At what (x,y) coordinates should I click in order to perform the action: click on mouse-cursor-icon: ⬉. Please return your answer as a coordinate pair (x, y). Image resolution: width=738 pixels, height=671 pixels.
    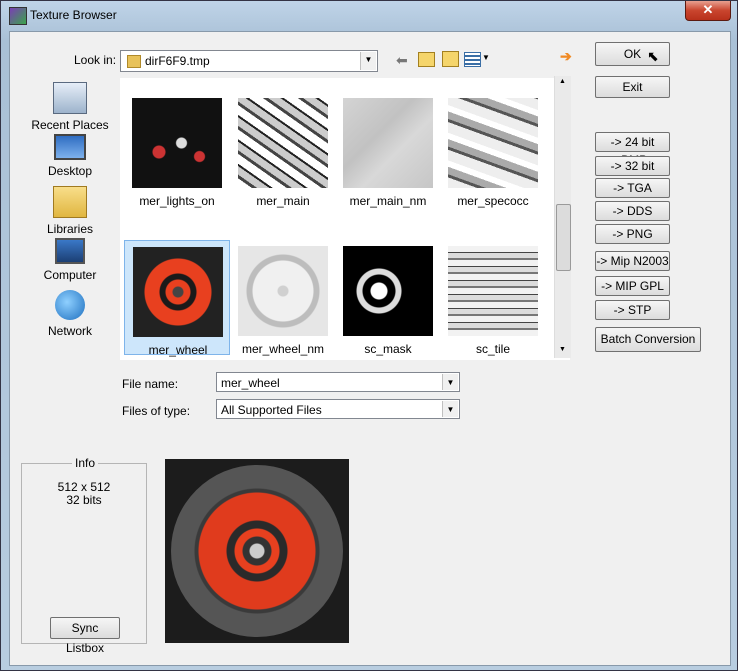
    Looking at the image, I should click on (653, 56).